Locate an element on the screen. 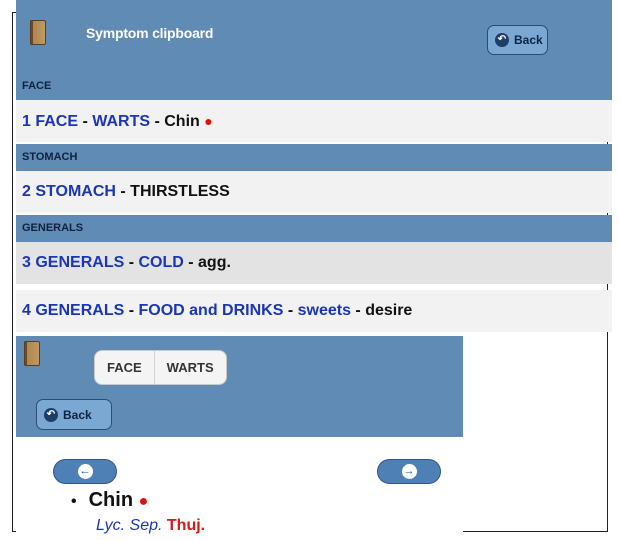 The width and height of the screenshot is (619, 541). symptom-detail: agg. is located at coordinates (214, 262).